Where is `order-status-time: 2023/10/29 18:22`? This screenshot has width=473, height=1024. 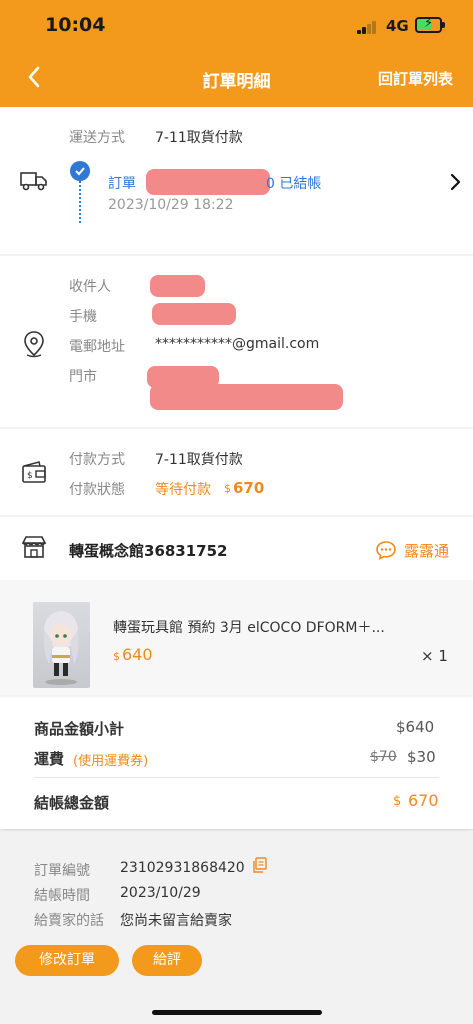 order-status-time: 2023/10/29 18:22 is located at coordinates (171, 205).